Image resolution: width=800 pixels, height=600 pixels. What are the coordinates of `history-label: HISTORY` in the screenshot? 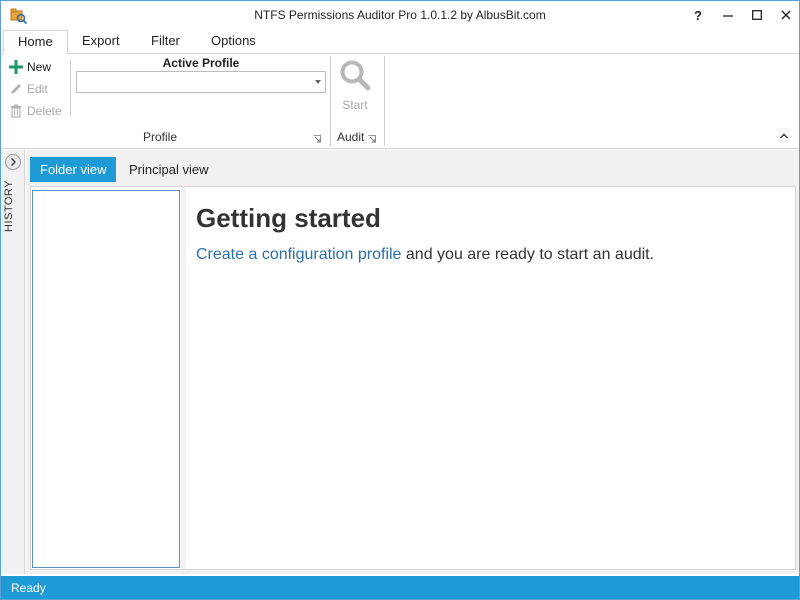 It's located at (13, 206).